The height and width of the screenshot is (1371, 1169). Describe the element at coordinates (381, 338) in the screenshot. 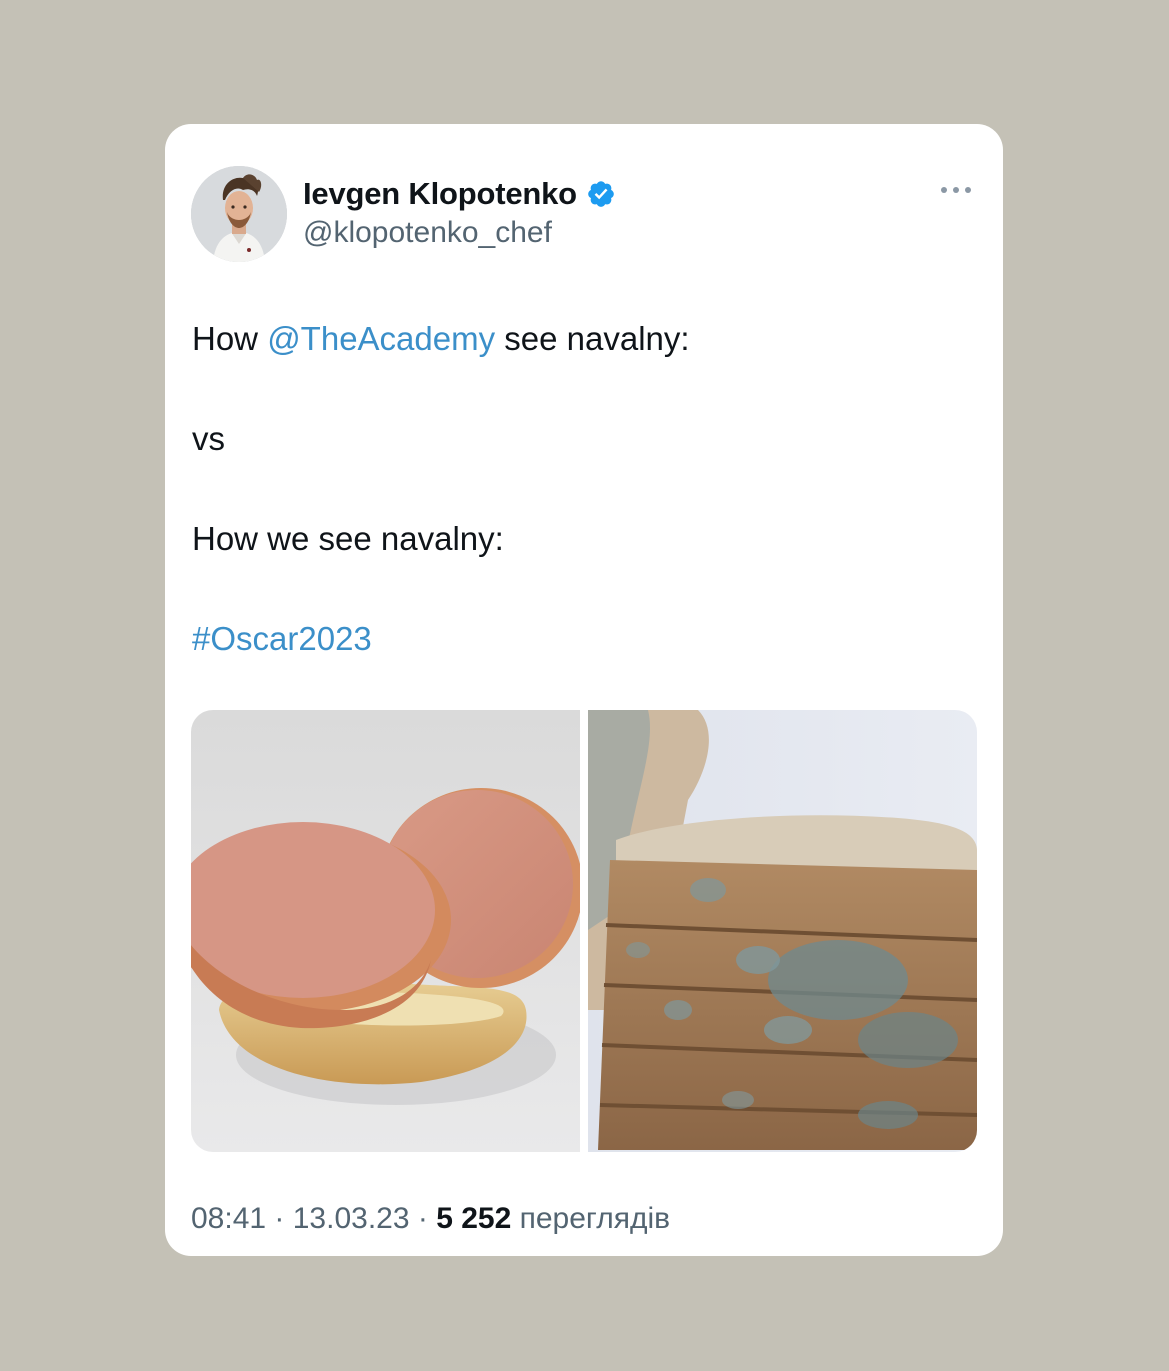

I see `mention-link: @TheAcademy` at that location.